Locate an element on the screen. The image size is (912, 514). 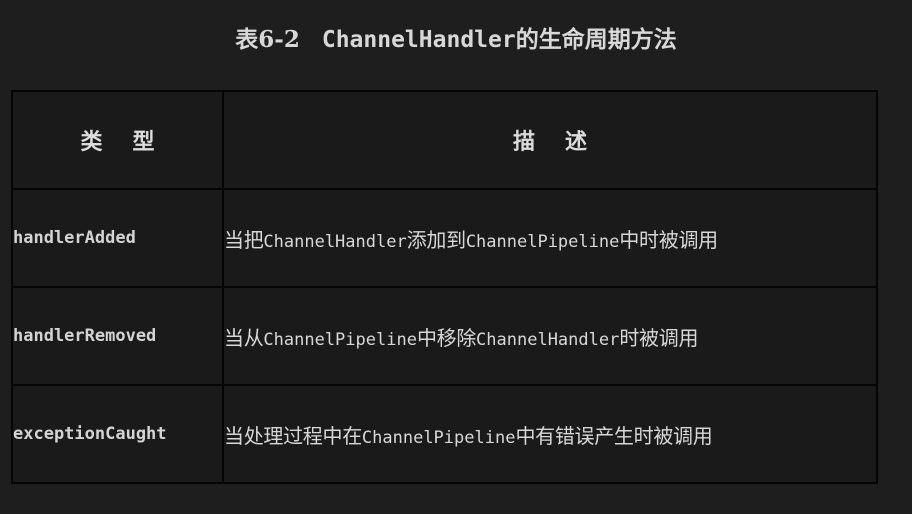
description-text: 中移除 is located at coordinates (446, 337).